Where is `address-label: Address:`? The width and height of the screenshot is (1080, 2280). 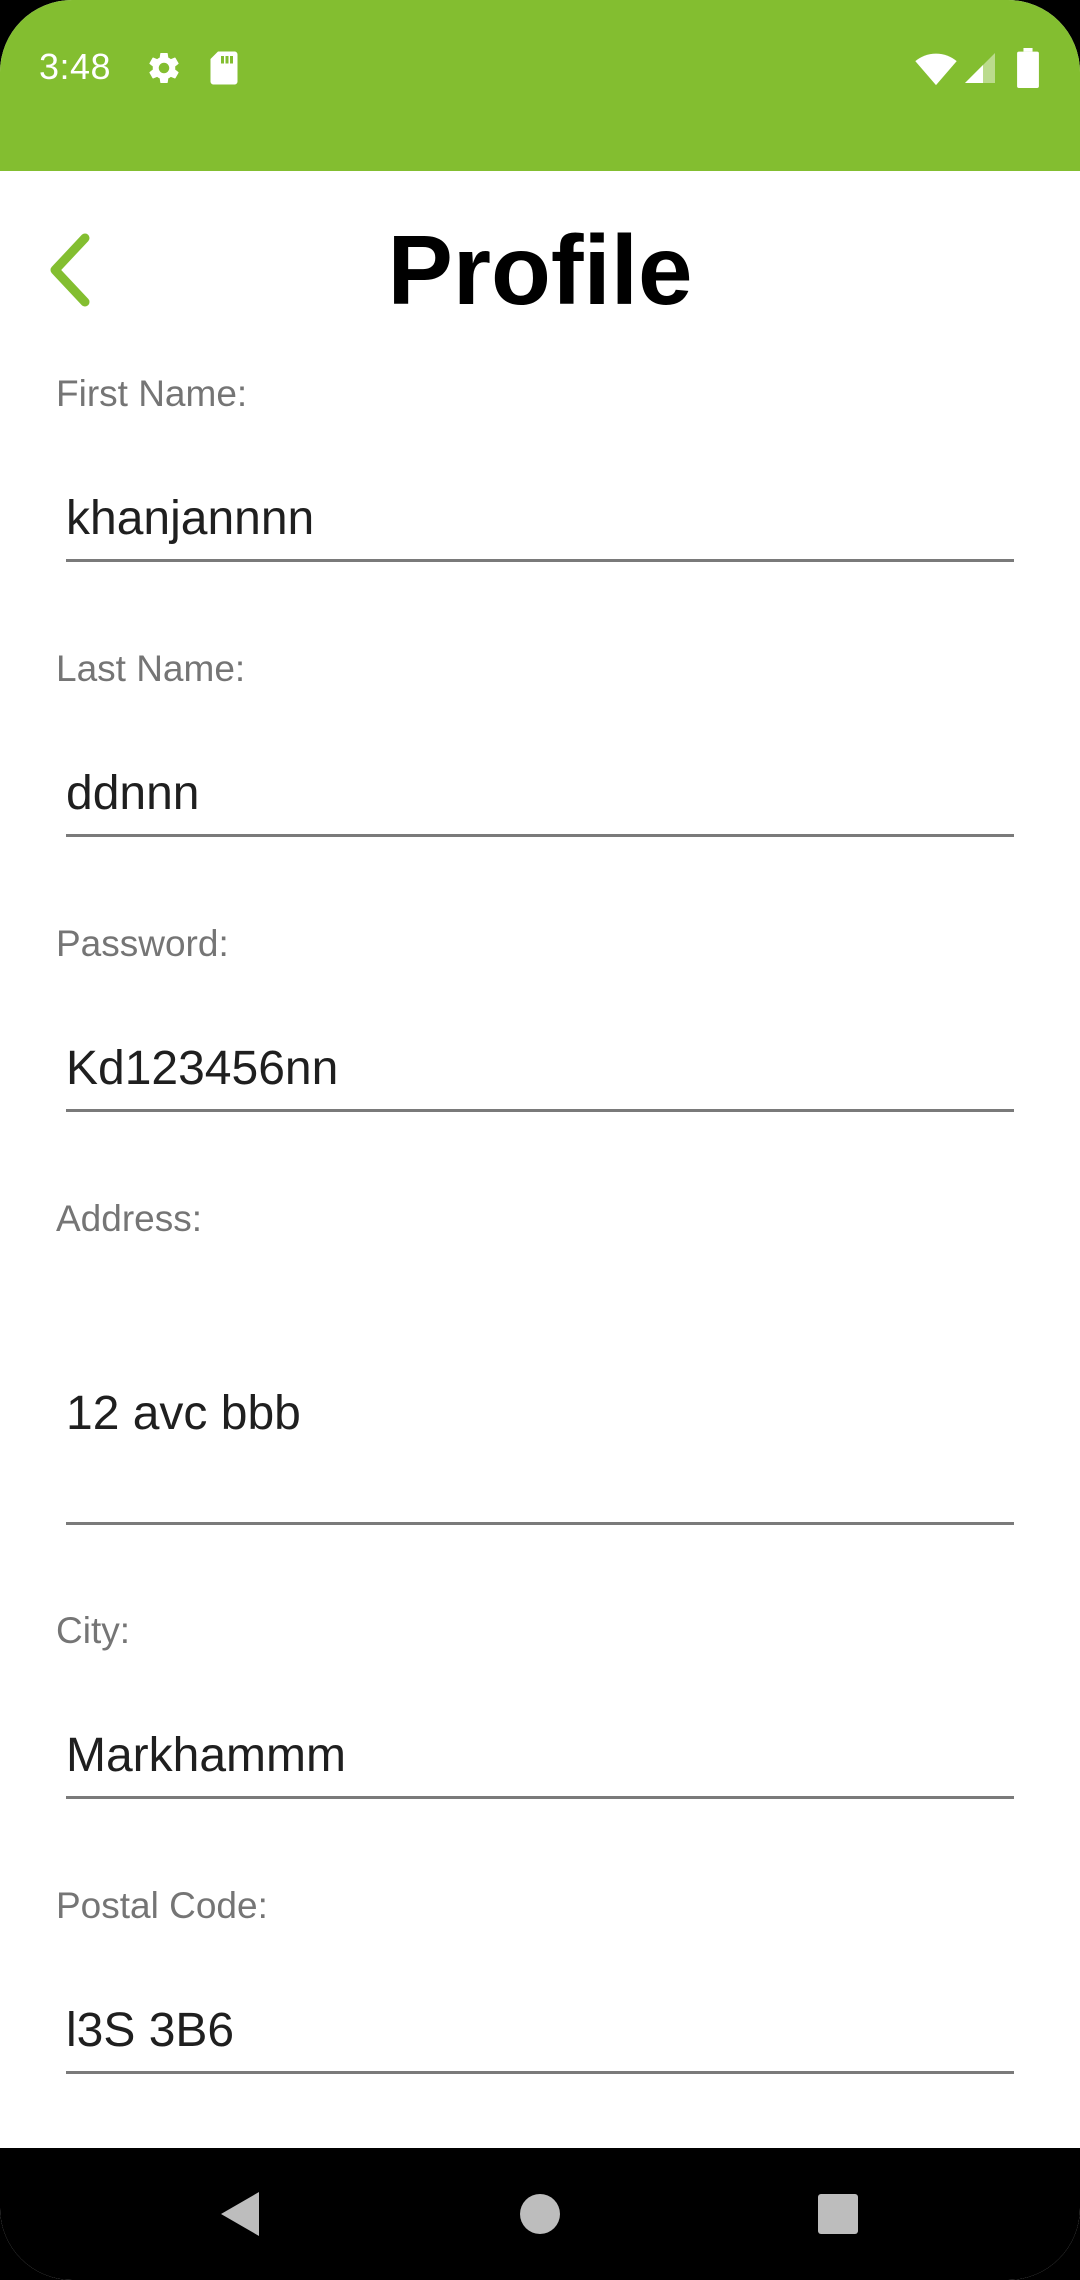
address-label: Address: is located at coordinates (129, 1218).